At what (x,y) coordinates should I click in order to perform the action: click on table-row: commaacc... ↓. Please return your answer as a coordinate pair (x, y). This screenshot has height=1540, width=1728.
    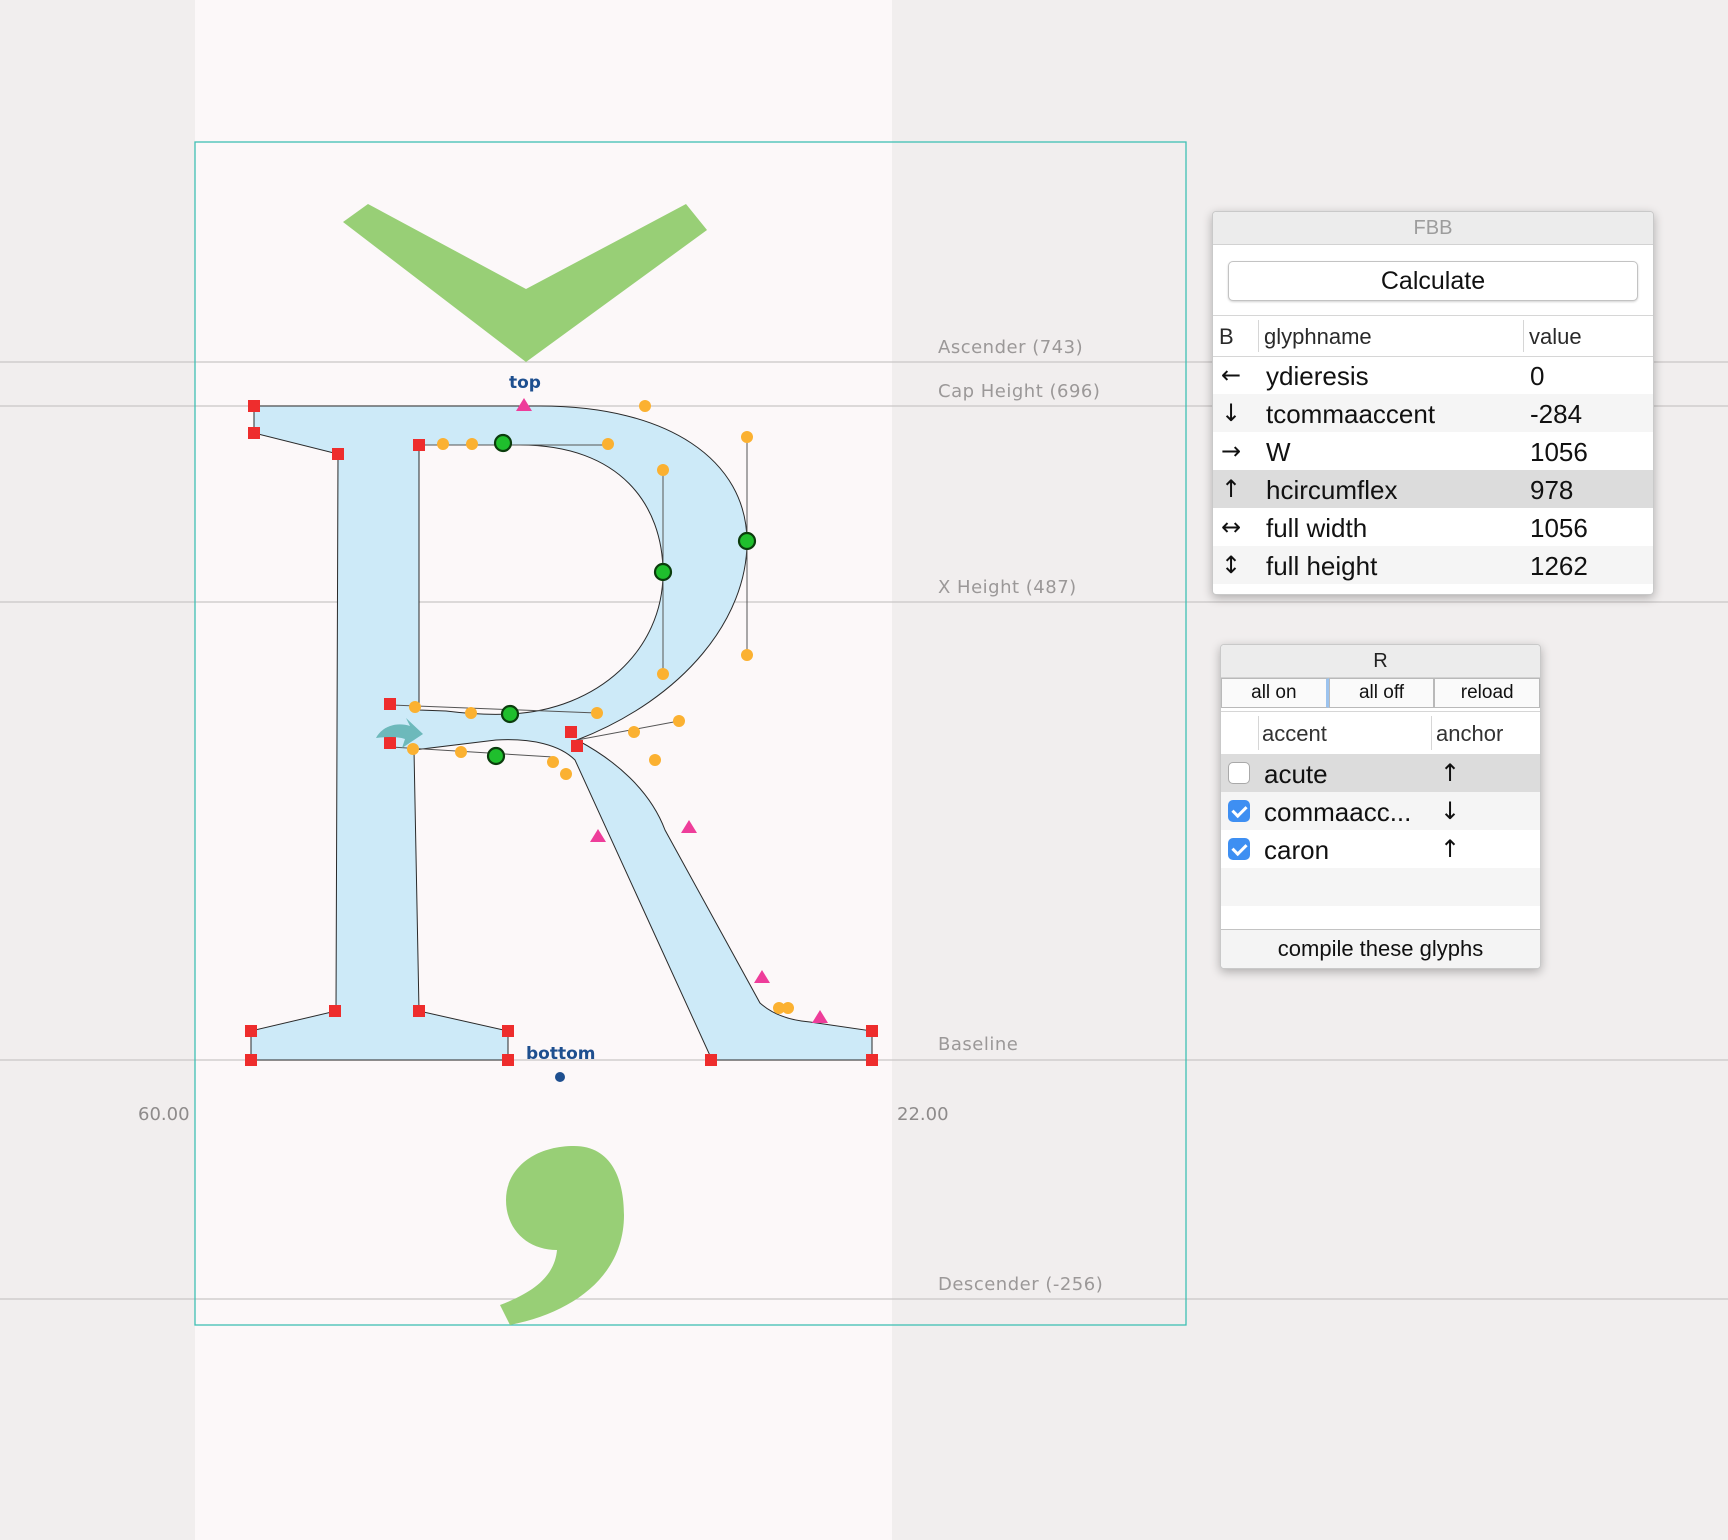
    Looking at the image, I should click on (1380, 811).